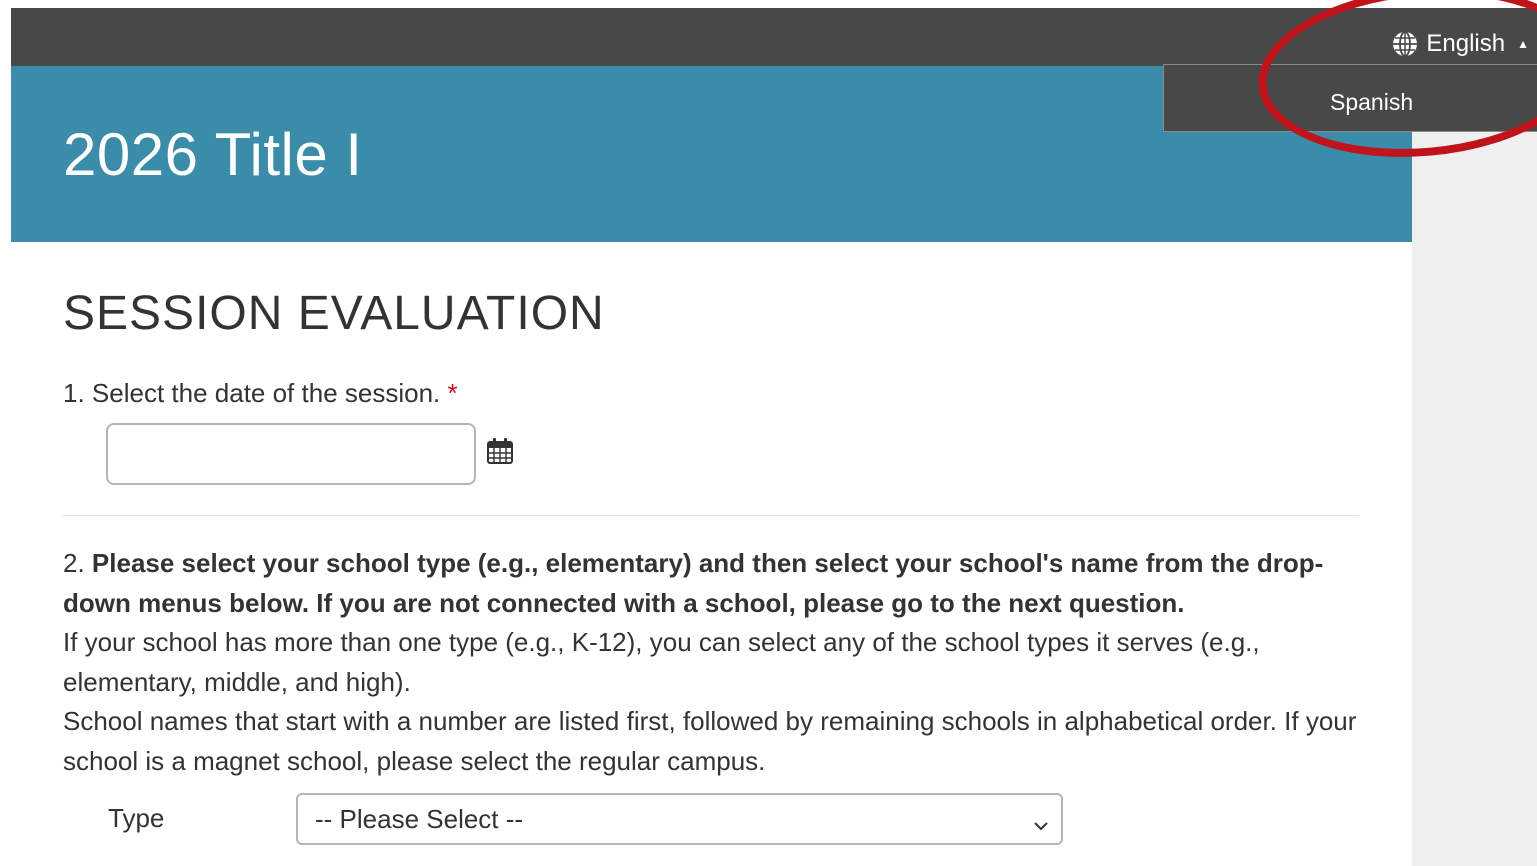  What do you see at coordinates (500, 451) in the screenshot?
I see `calendar-icon` at bounding box center [500, 451].